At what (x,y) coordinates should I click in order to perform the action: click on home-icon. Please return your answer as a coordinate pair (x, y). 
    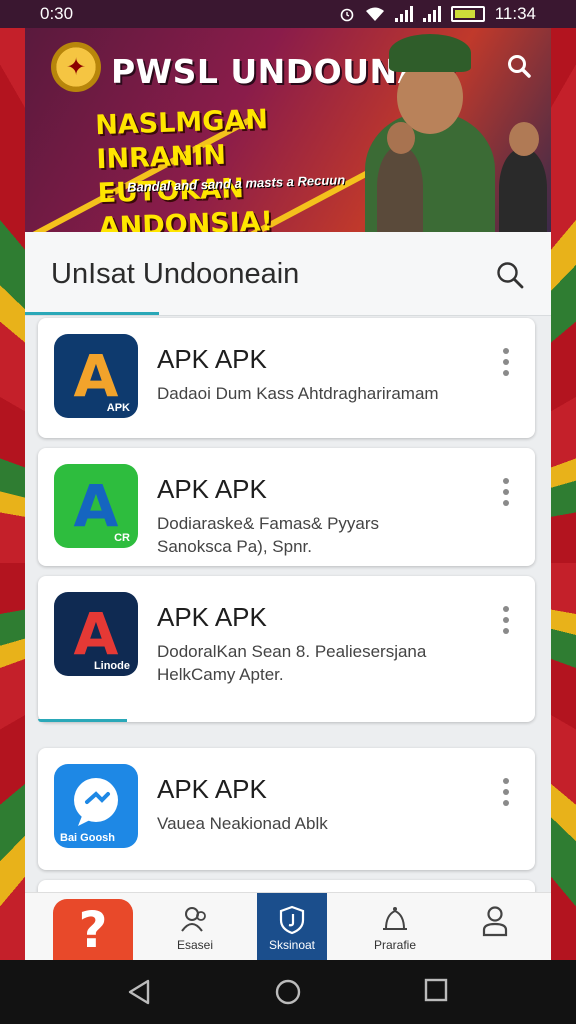
    Looking at the image, I should click on (288, 992).